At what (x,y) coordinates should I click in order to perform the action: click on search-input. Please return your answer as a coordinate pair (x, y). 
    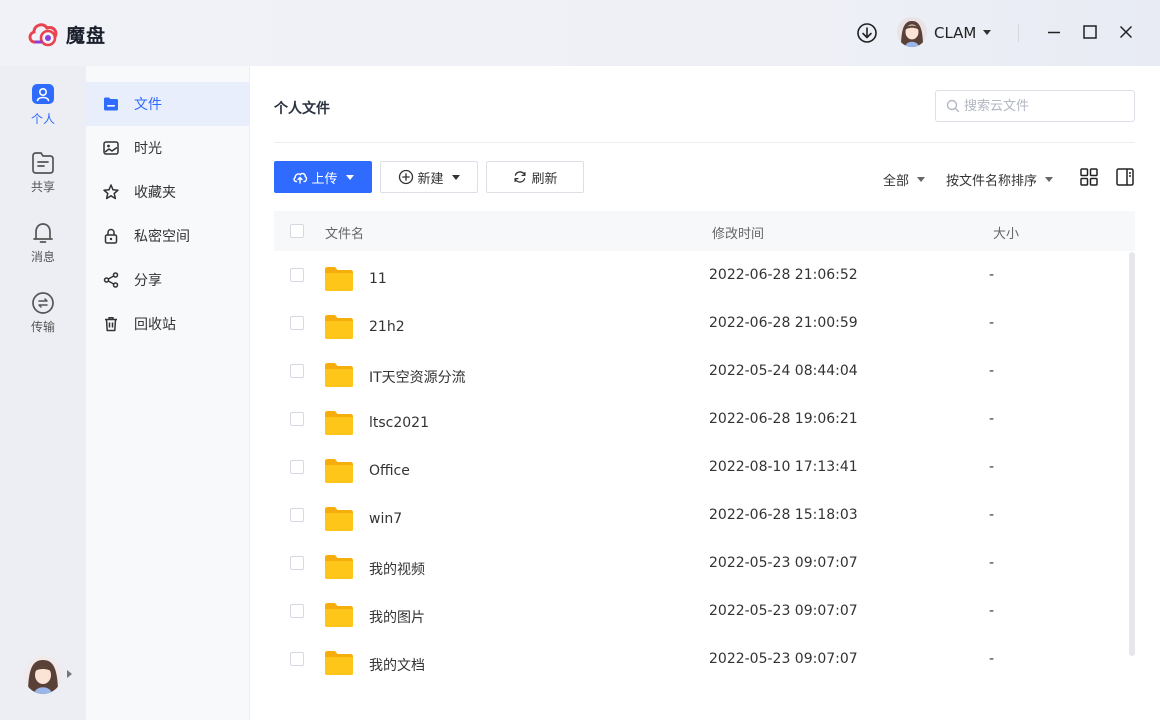
    Looking at the image, I should click on (1046, 106).